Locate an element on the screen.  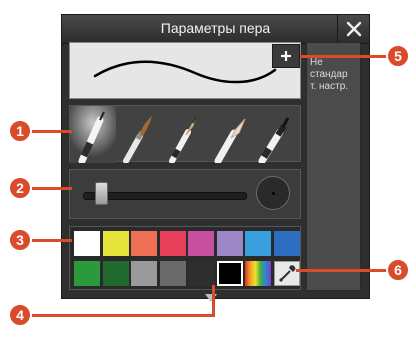
callout-line-4-horizontal is located at coordinates (119, 315).